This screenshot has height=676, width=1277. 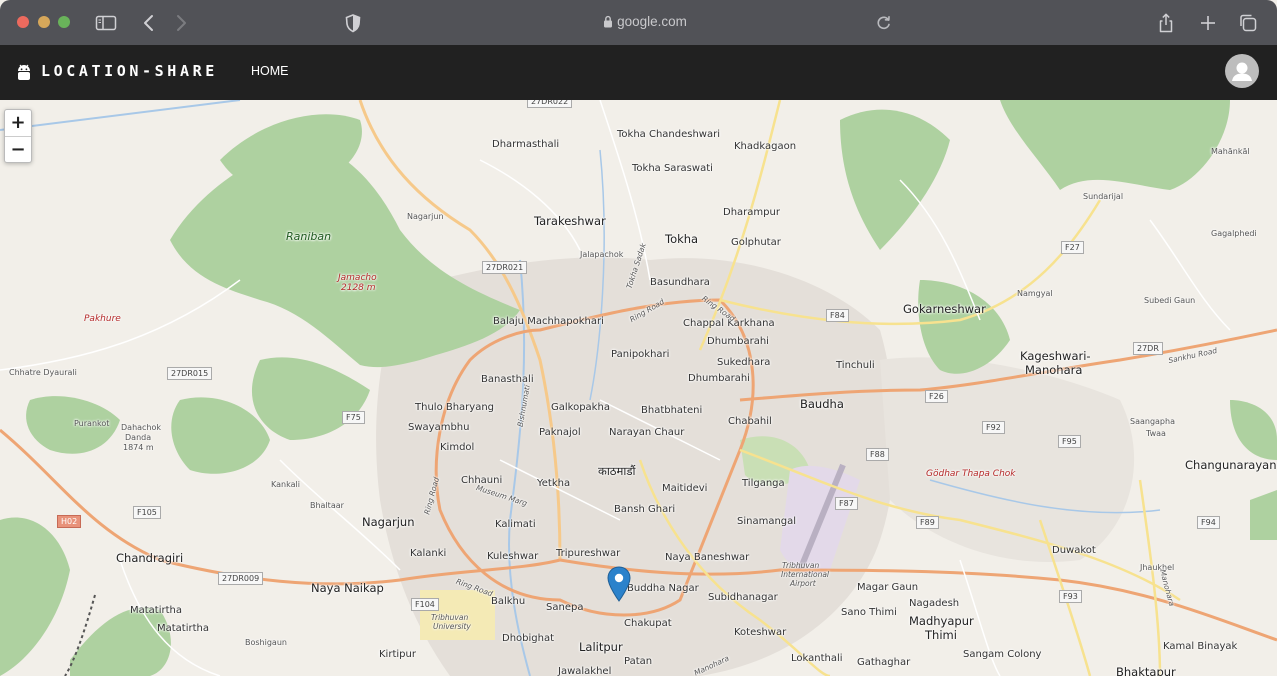 What do you see at coordinates (455, 407) in the screenshot?
I see `map-label: Thulo Bharyang` at bounding box center [455, 407].